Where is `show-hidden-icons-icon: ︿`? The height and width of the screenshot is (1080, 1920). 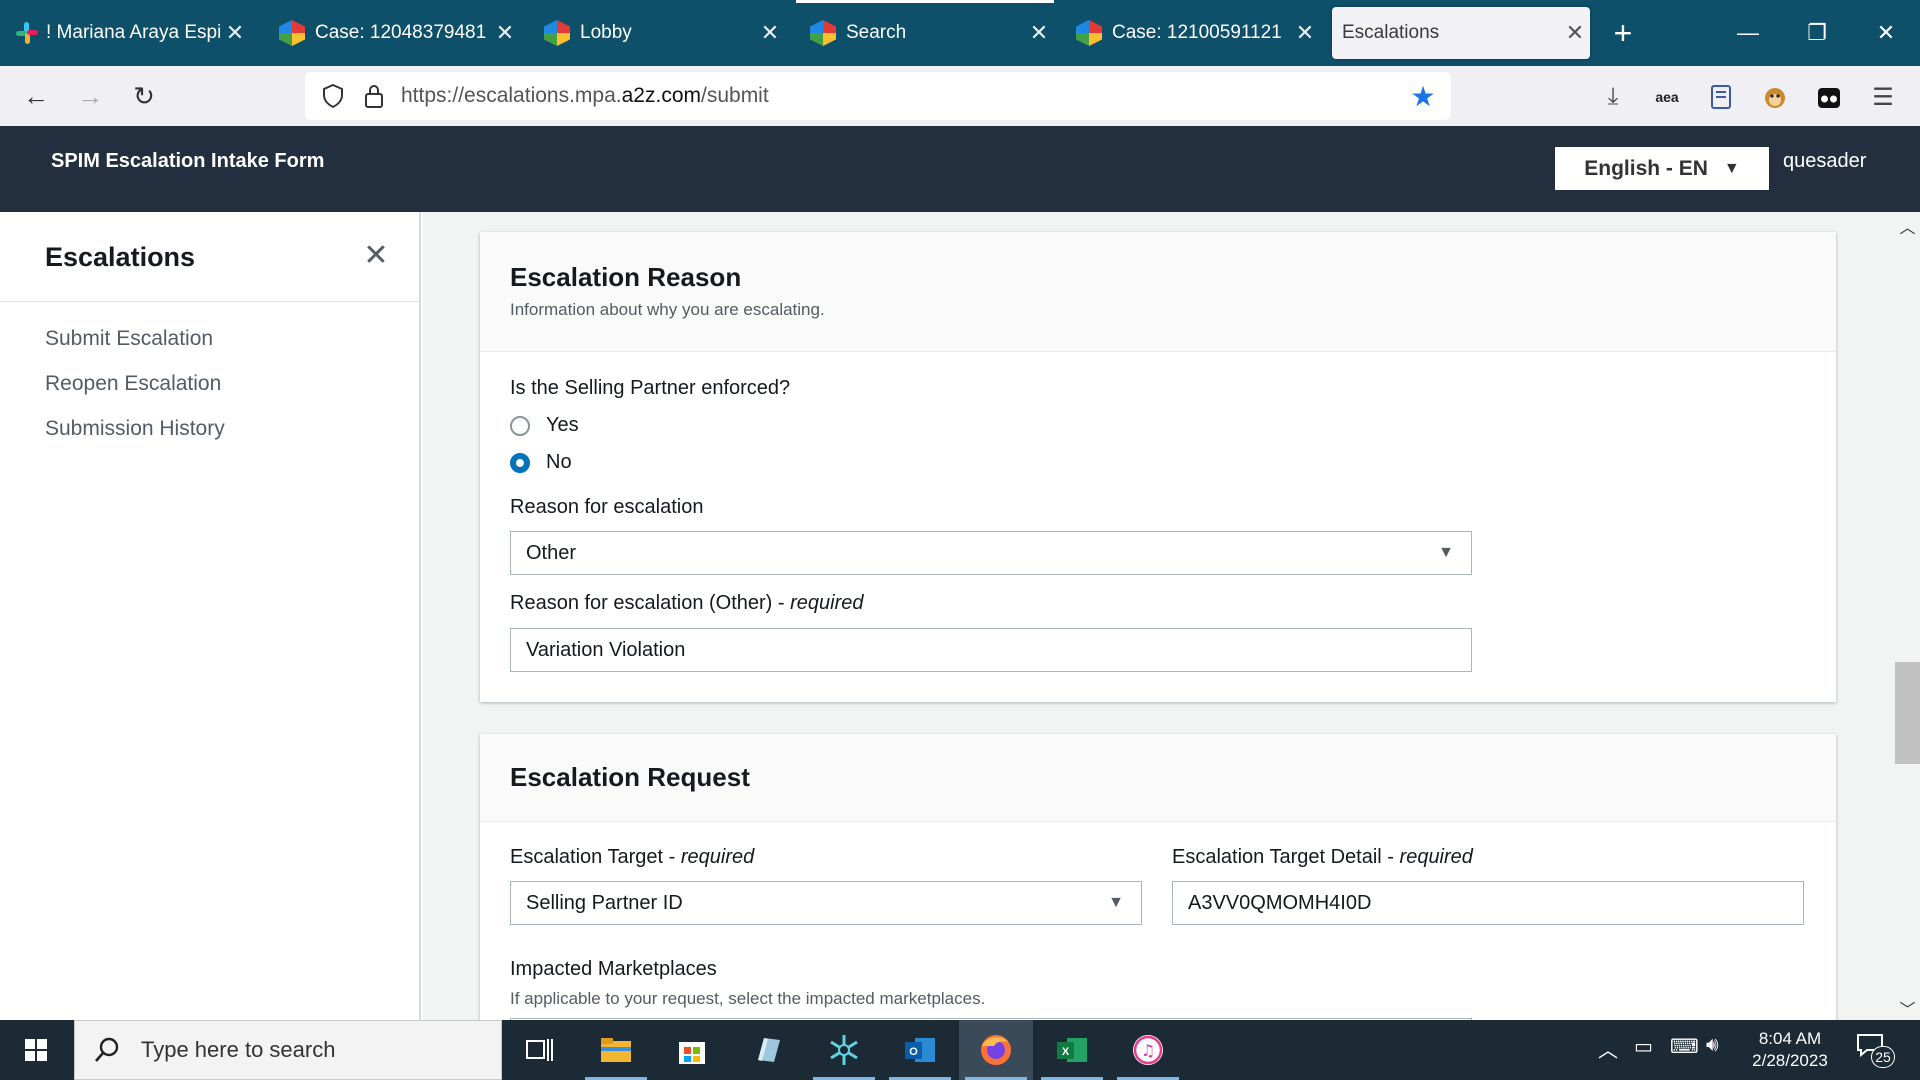 show-hidden-icons-icon: ︿ is located at coordinates (1608, 1048).